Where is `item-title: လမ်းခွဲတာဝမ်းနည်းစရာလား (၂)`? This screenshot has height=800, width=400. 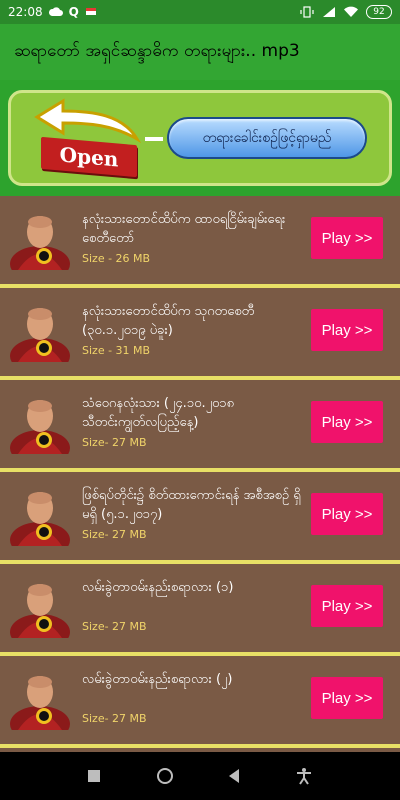
item-title: လမ်းခွဲတာဝမ်းနည်းစရာလား (၂) is located at coordinates (157, 679).